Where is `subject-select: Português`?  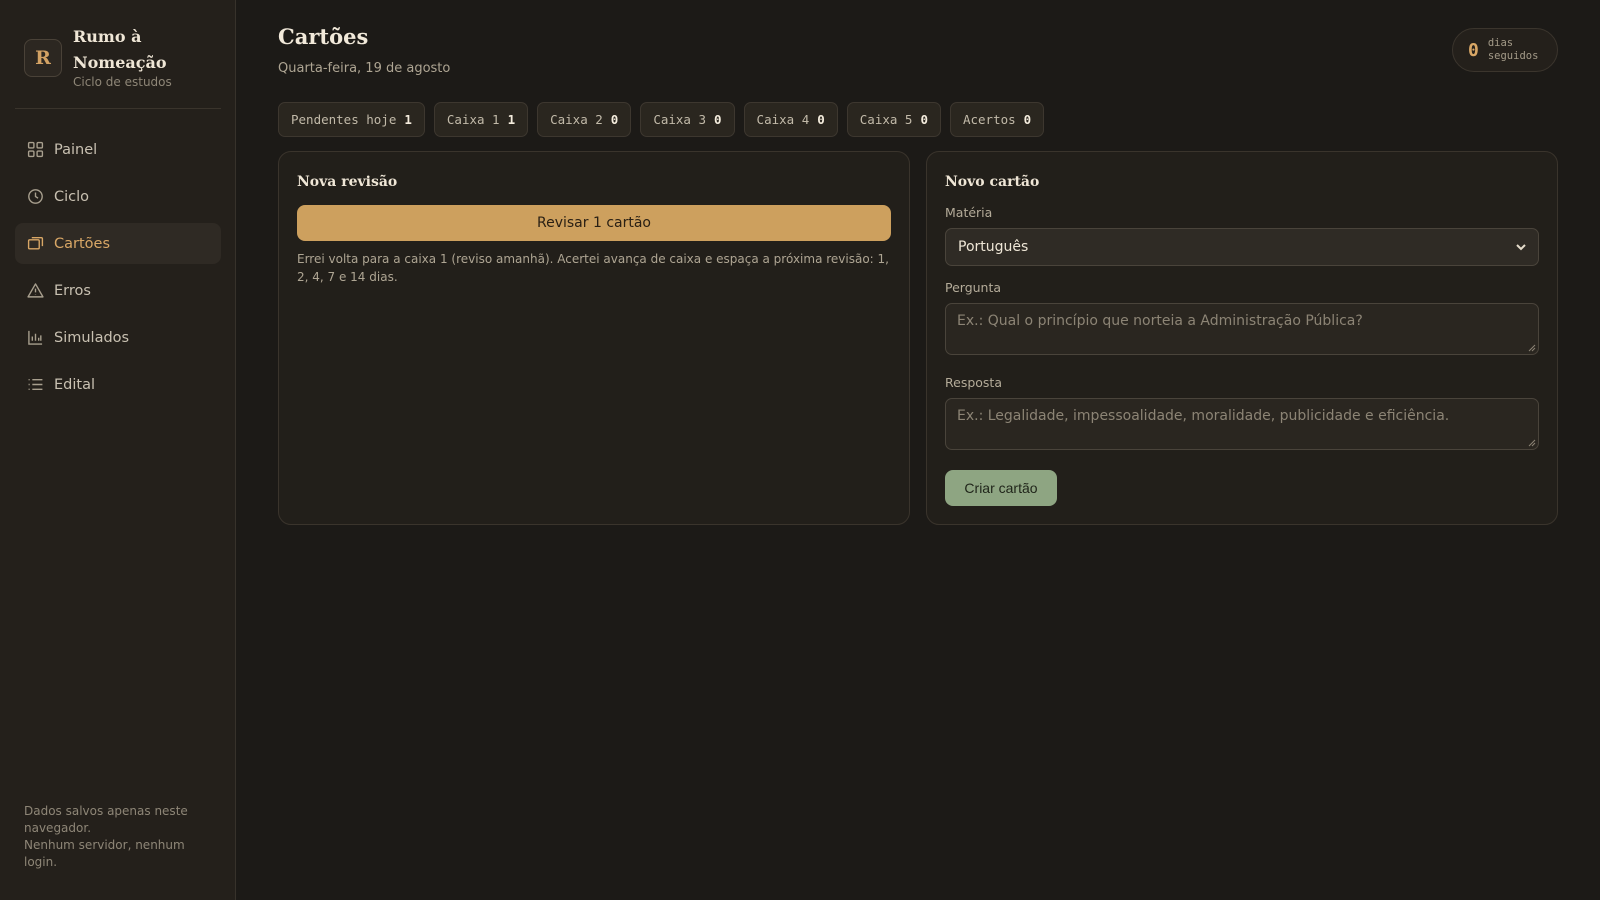 subject-select: Português is located at coordinates (1242, 247).